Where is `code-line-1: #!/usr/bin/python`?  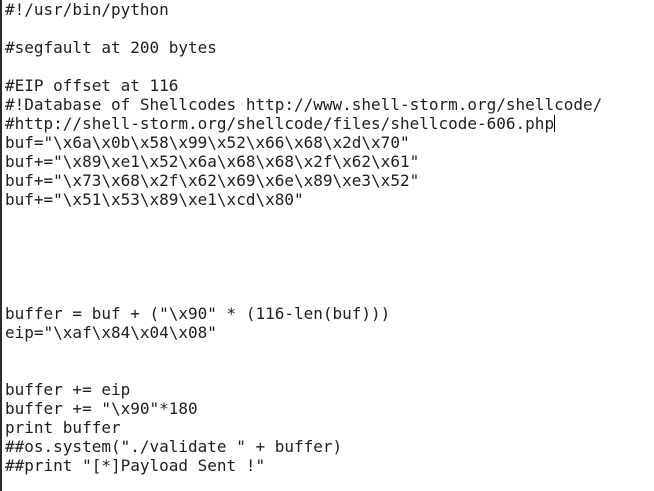
code-line-1: #!/usr/bin/python is located at coordinates (303, 9).